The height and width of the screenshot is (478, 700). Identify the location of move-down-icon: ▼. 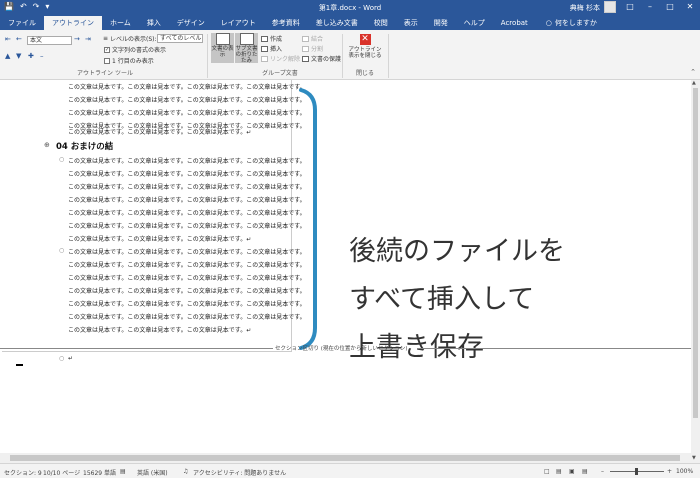
(18, 56).